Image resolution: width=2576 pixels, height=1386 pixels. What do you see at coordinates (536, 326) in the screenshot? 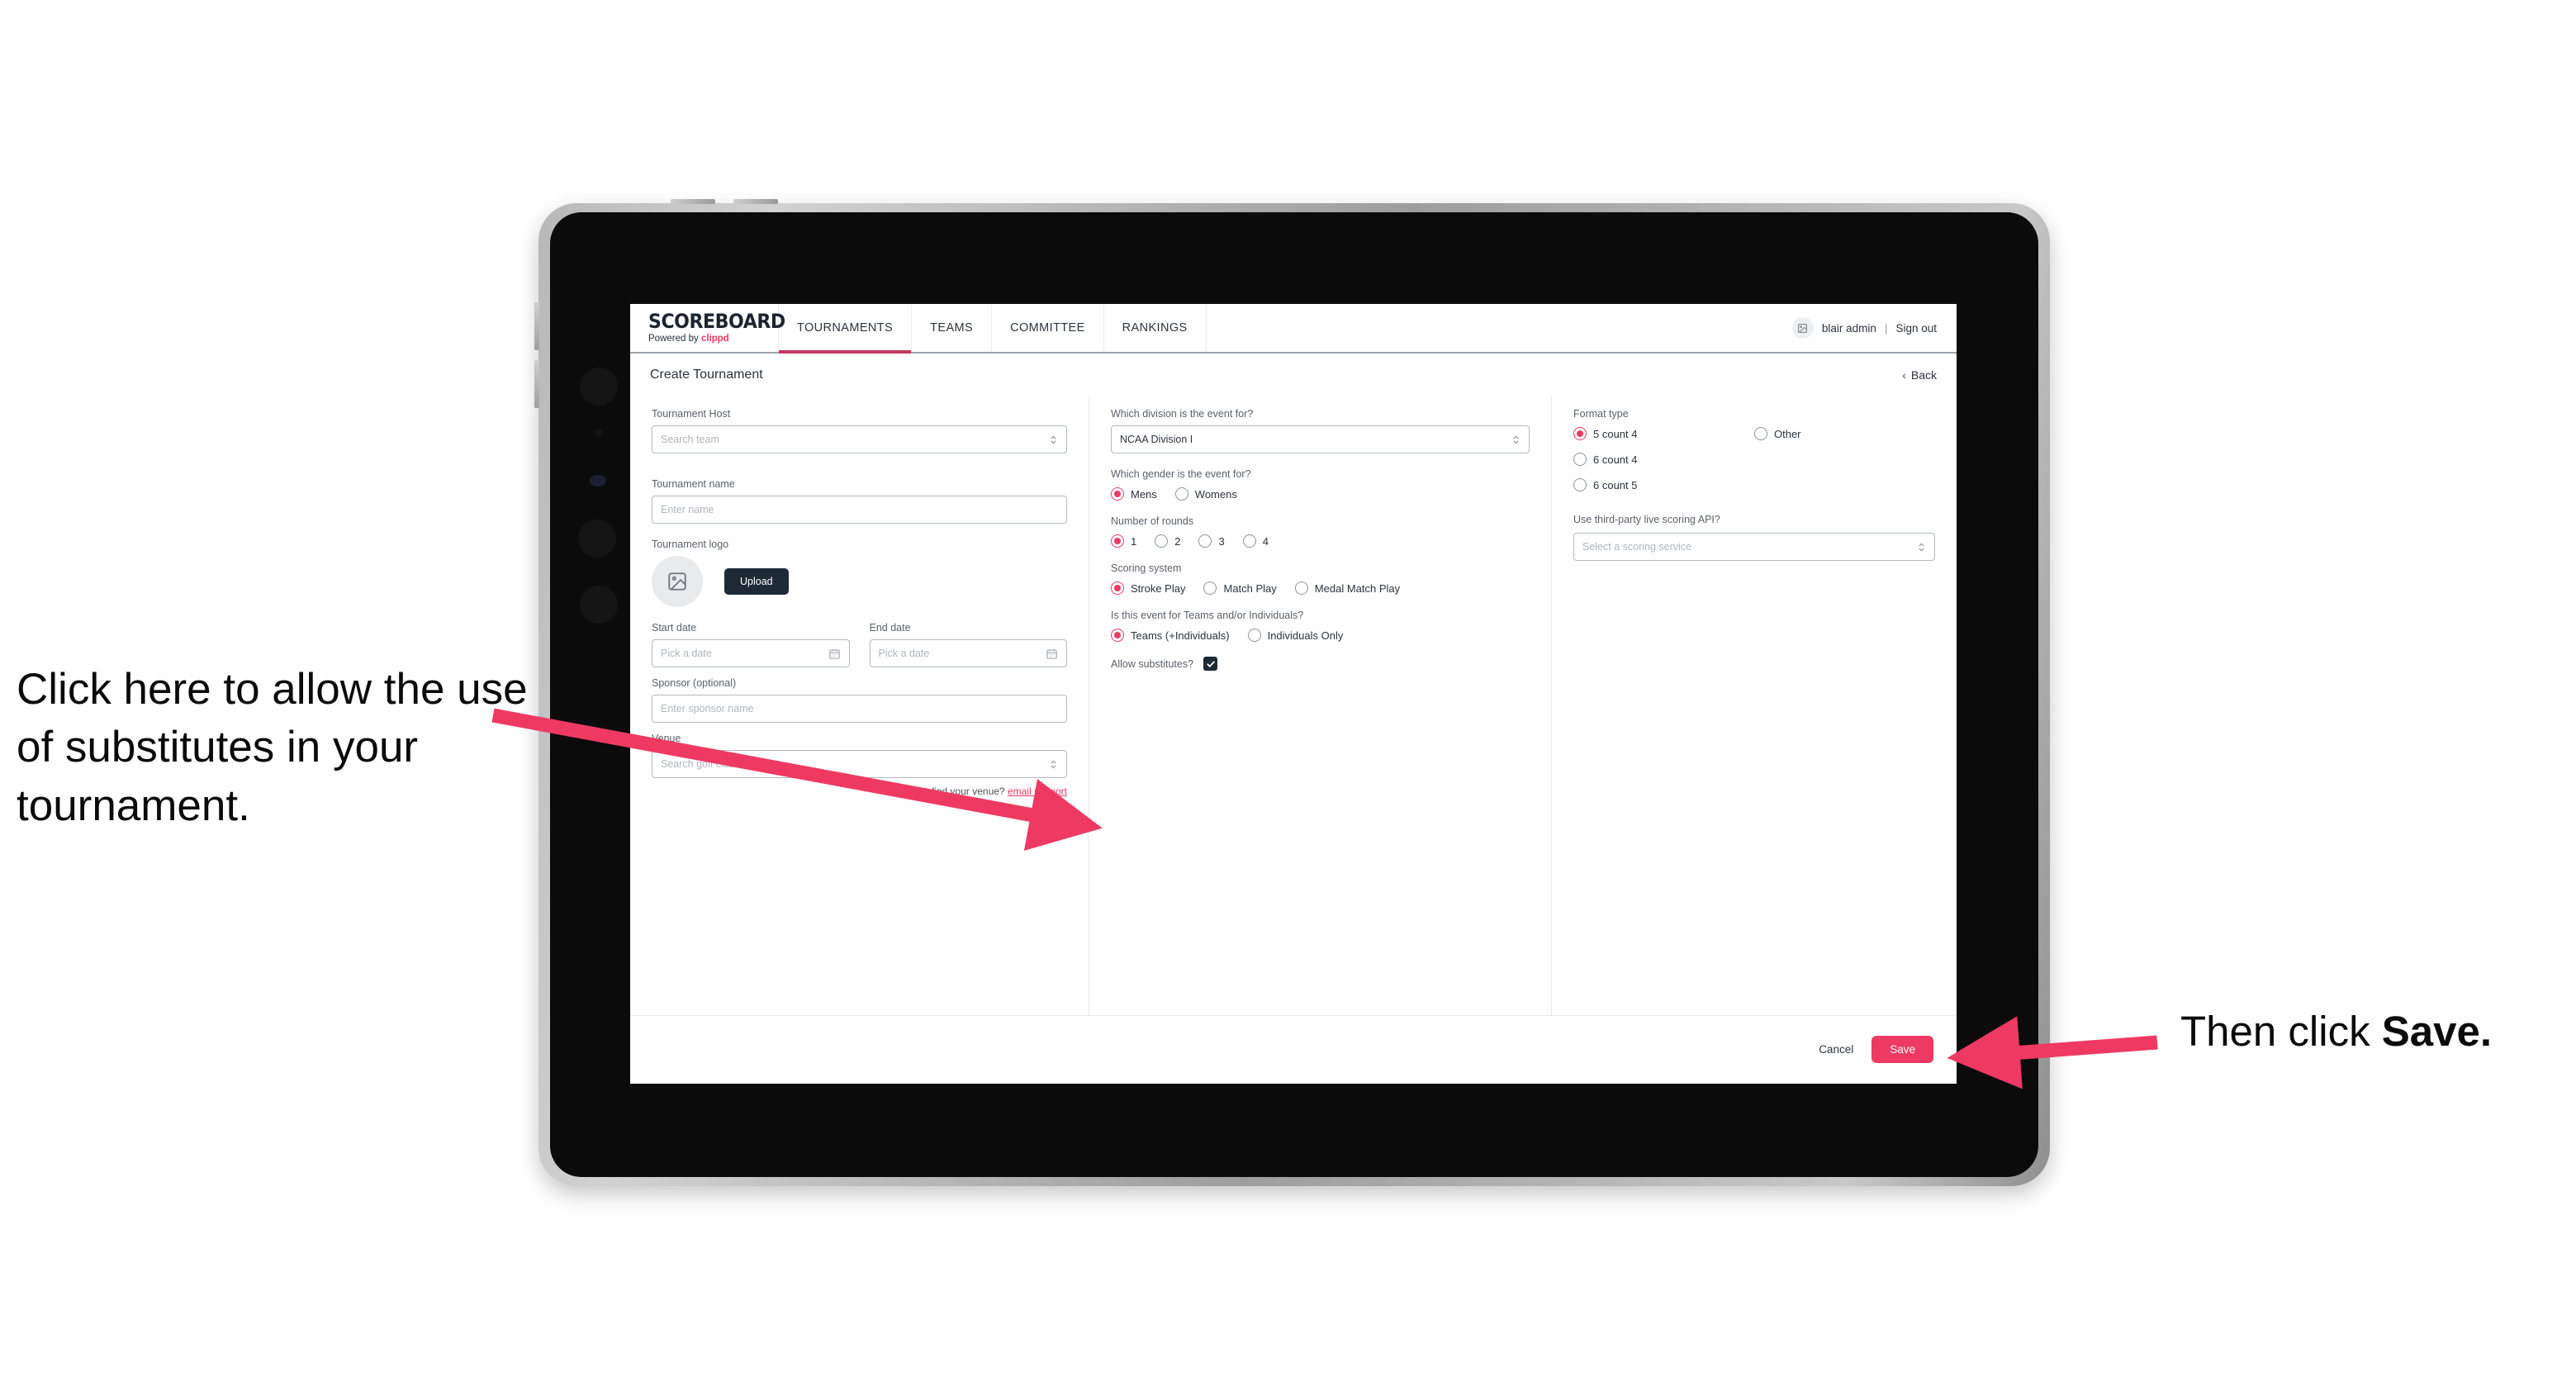
I see `volume-up-button` at bounding box center [536, 326].